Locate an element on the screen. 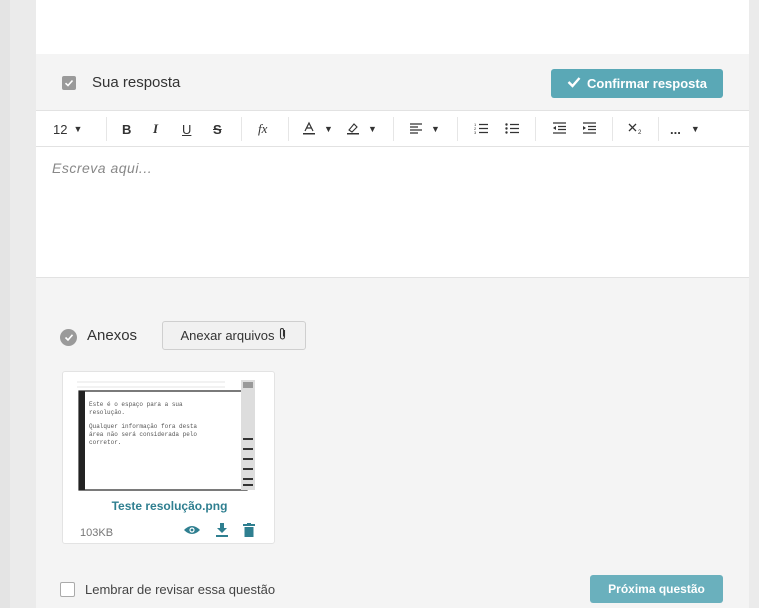  confirm-answer-label: Confirmar resposta is located at coordinates (647, 83).